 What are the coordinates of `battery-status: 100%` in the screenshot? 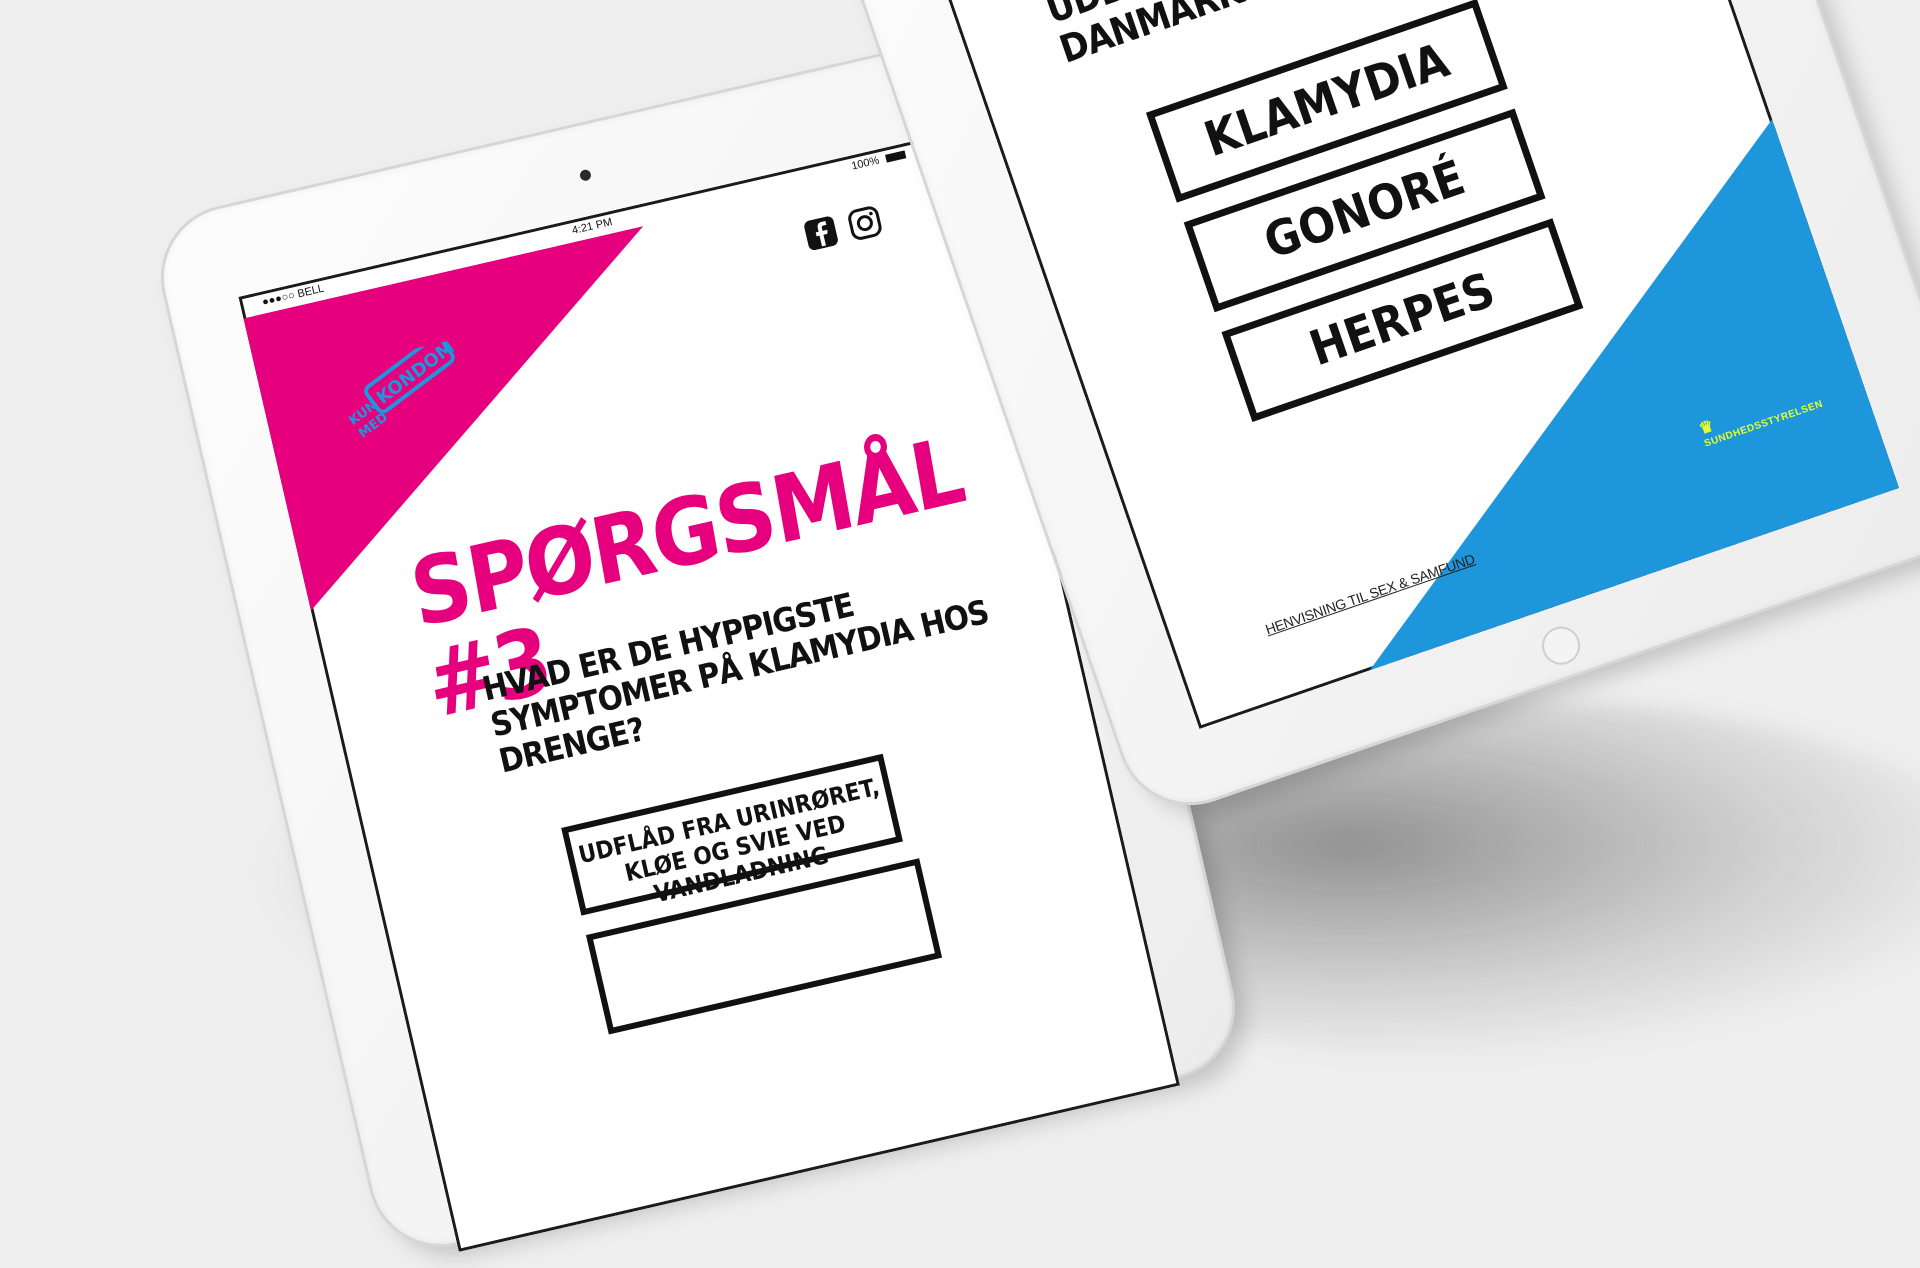 It's located at (878, 160).